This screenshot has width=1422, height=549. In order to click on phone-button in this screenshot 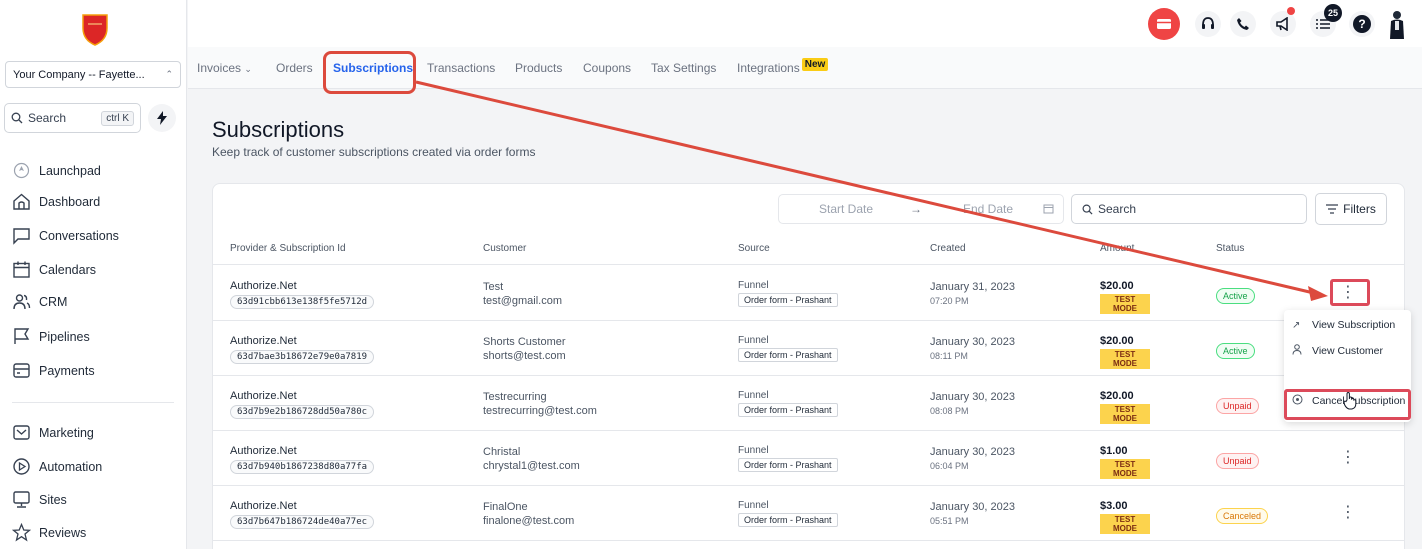, I will do `click(1243, 24)`.